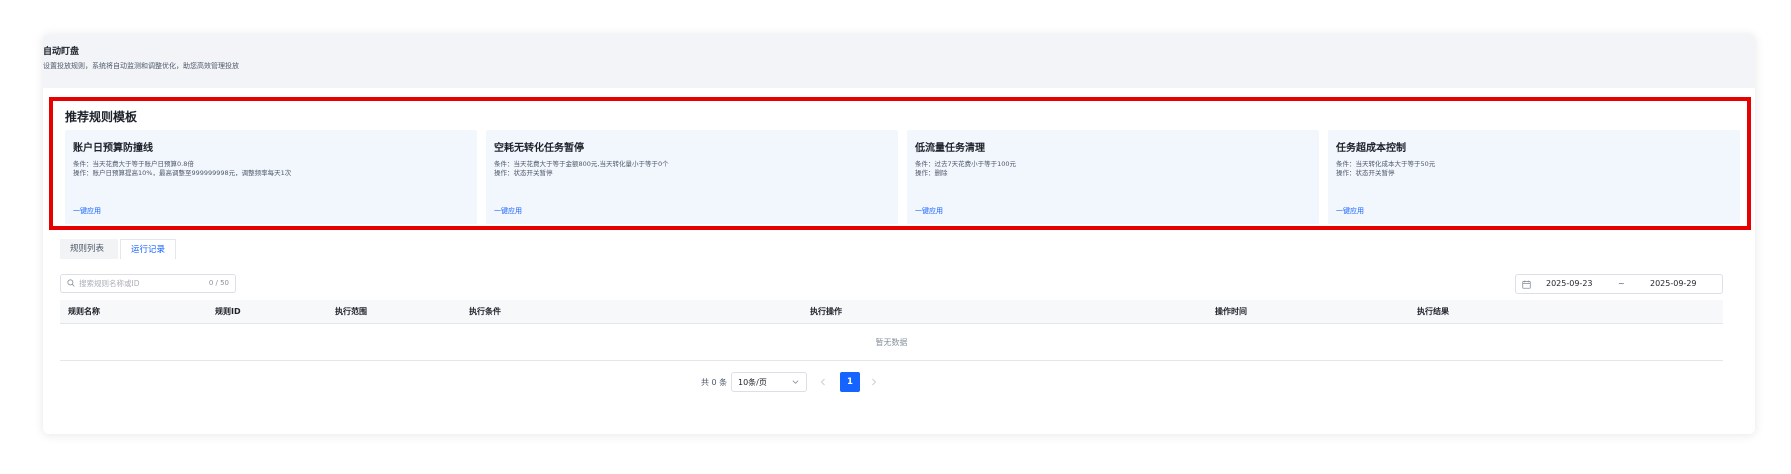 This screenshot has height=474, width=1791. Describe the element at coordinates (218, 283) in the screenshot. I see `search-char-count: 0 / 50` at that location.